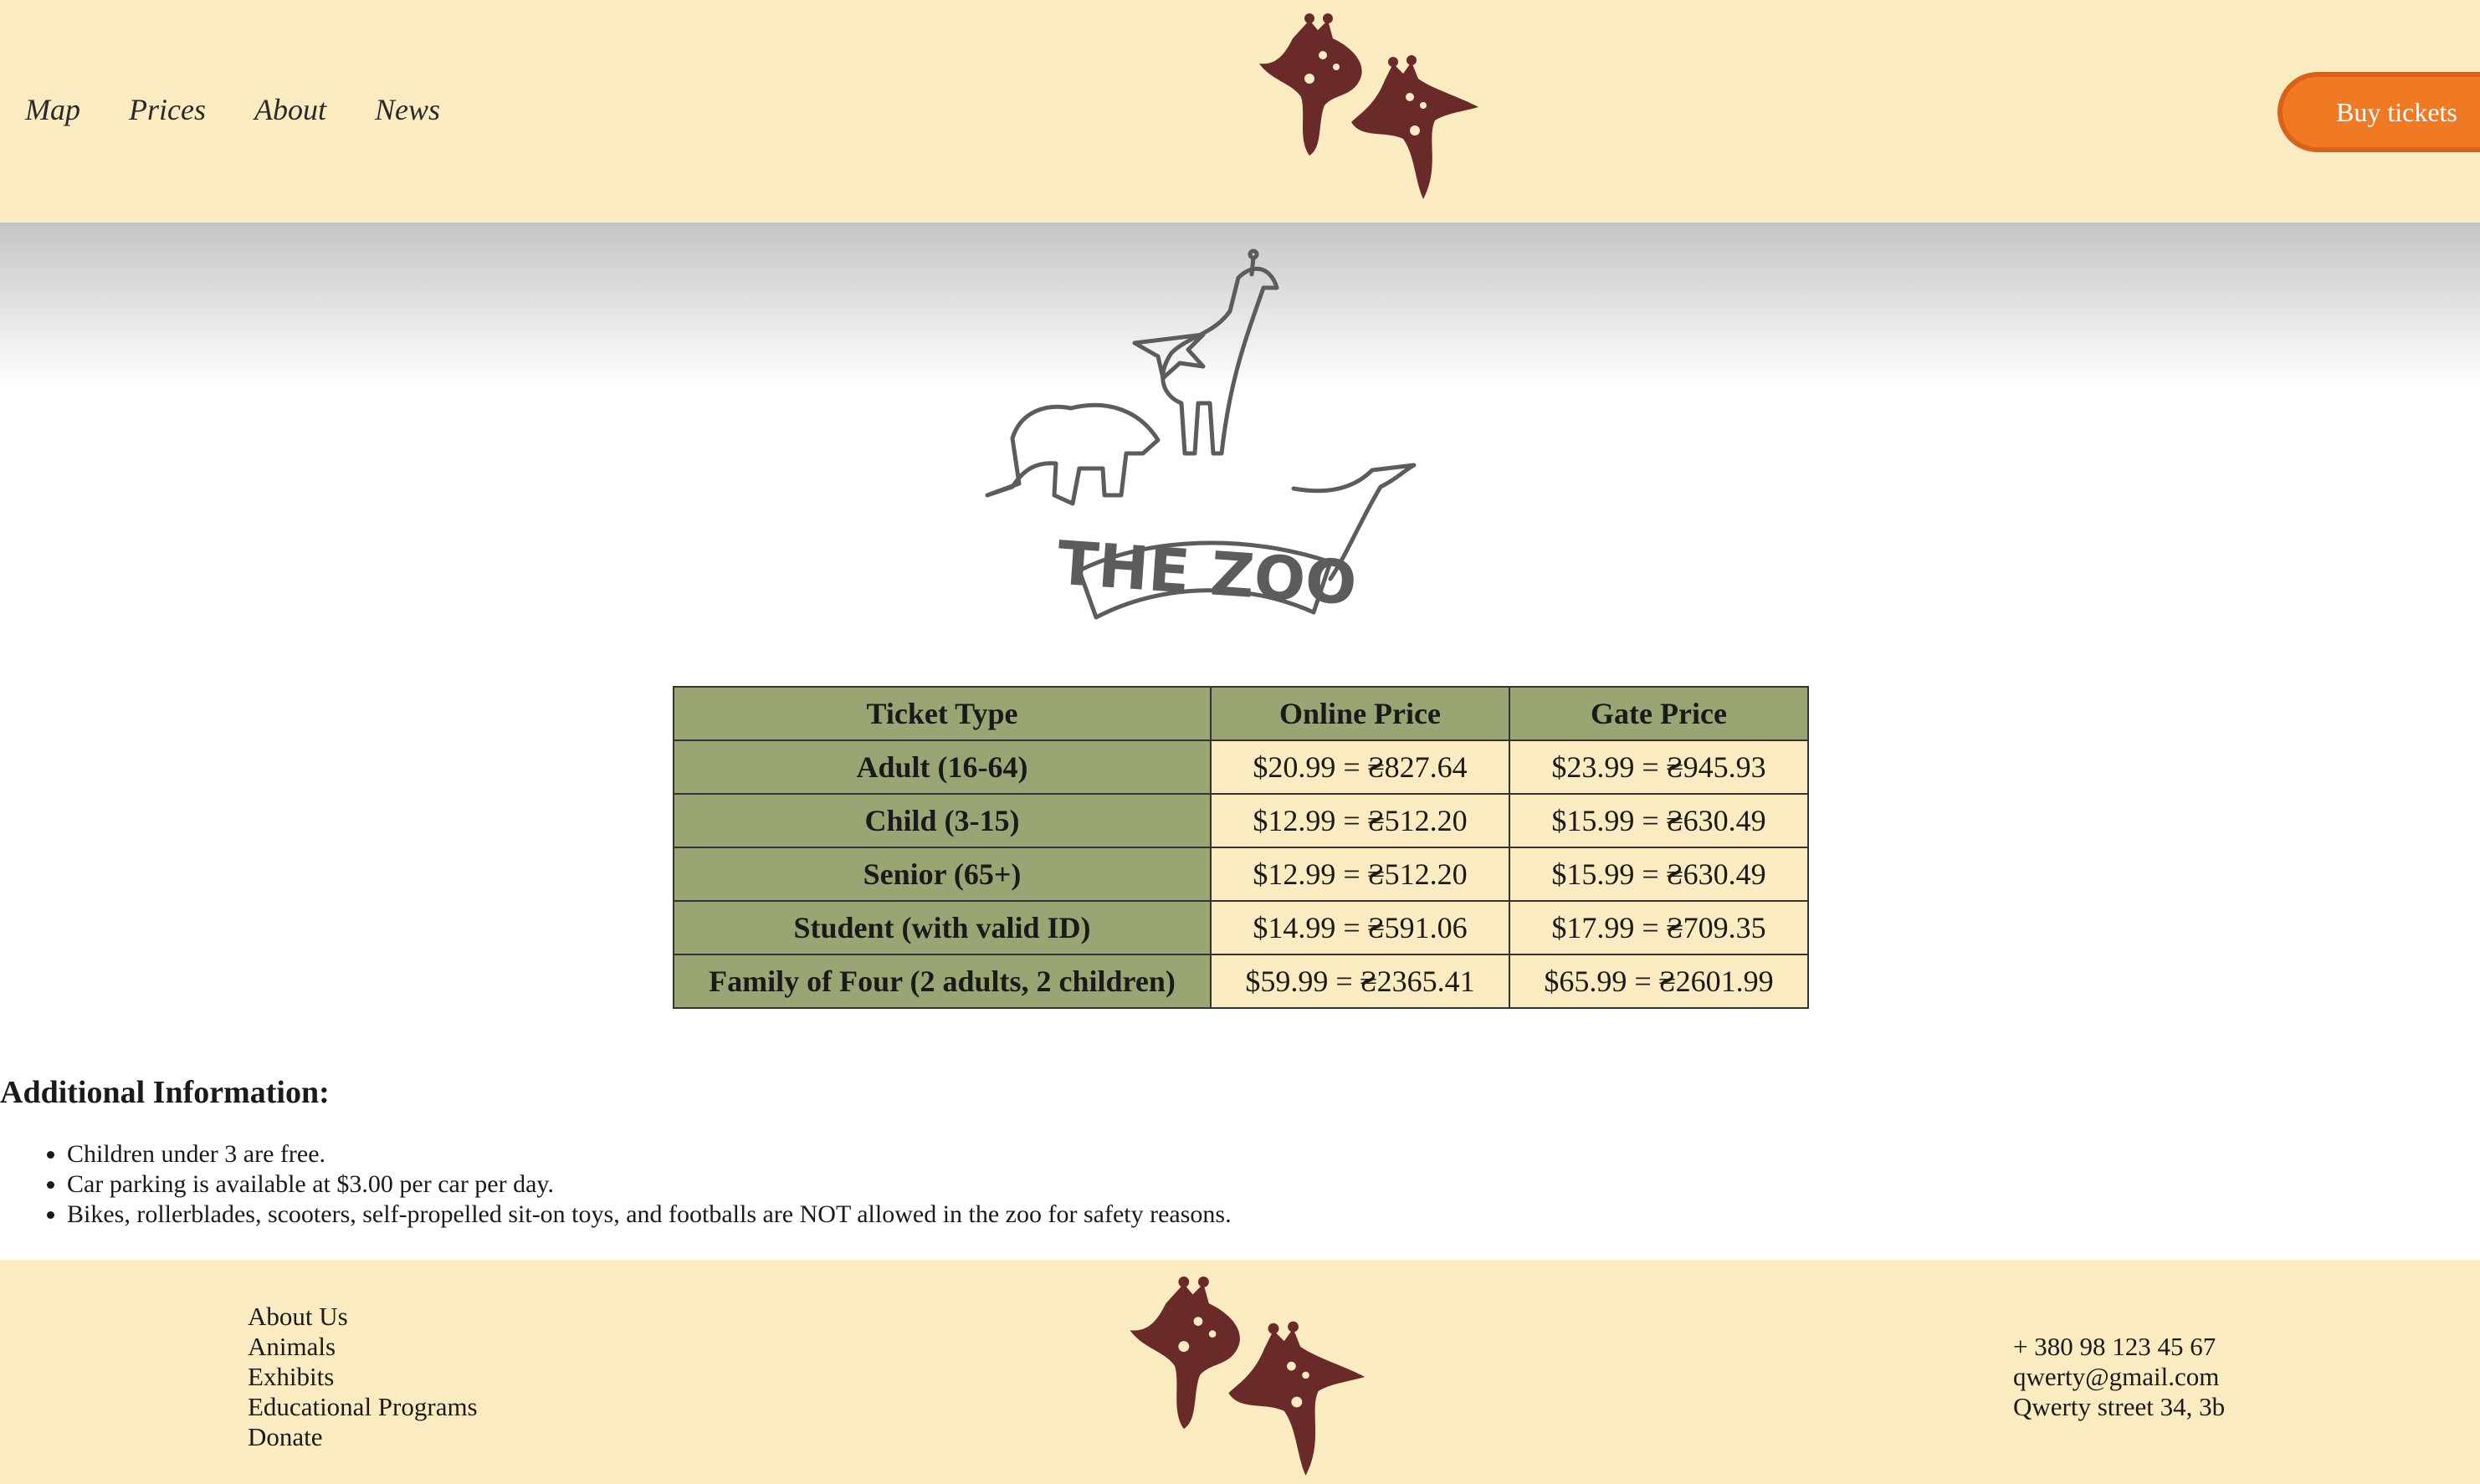  What do you see at coordinates (1659, 927) in the screenshot?
I see `gate-price-cell: $17.99 = ₴709.35` at bounding box center [1659, 927].